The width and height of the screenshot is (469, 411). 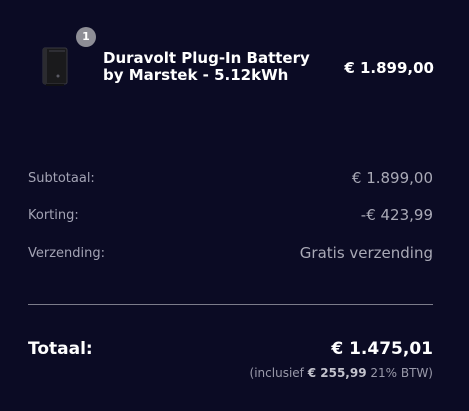 I want to click on battery-product-image-svg, so click(x=55, y=66).